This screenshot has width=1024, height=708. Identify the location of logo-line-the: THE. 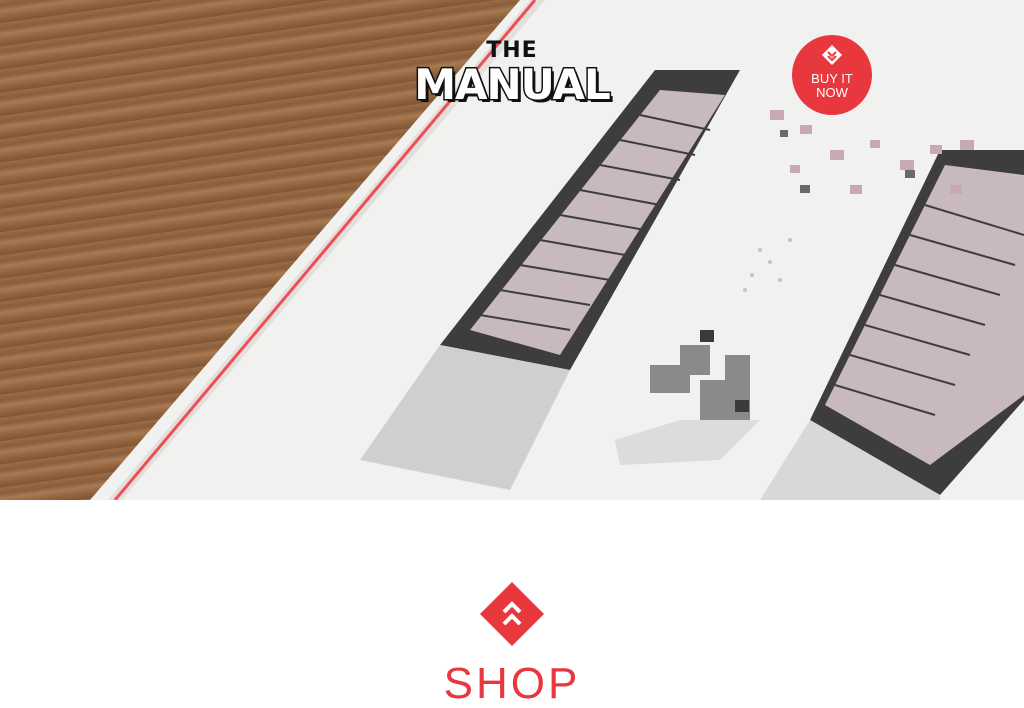
(512, 50).